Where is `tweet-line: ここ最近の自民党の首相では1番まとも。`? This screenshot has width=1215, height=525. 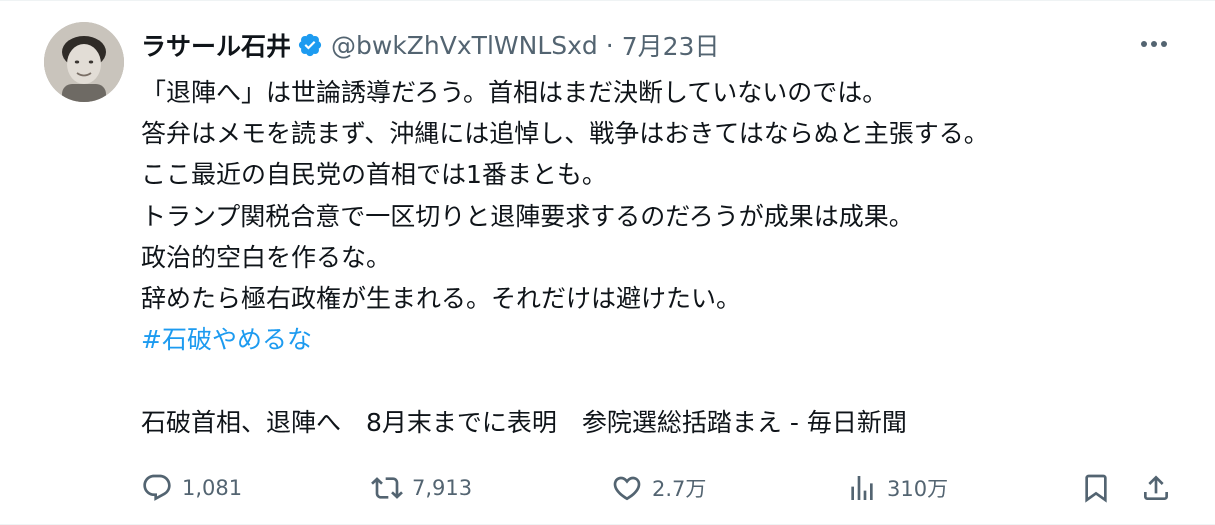 tweet-line: ここ最近の自民党の首相では1番まとも。 is located at coordinates (374, 175).